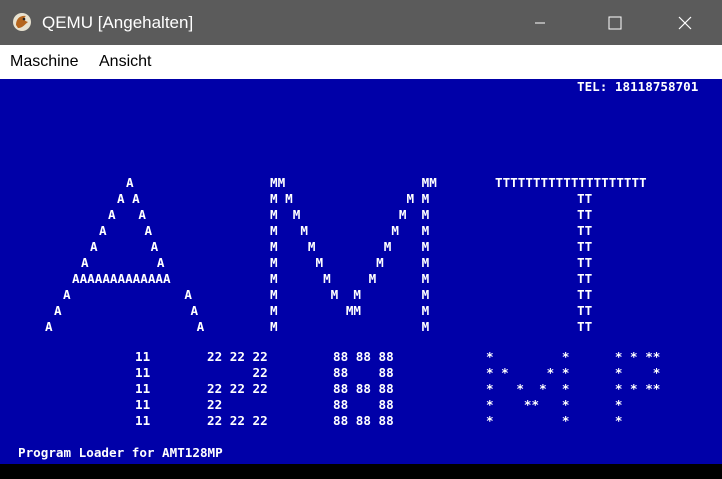  I want to click on status-strip, so click(361, 471).